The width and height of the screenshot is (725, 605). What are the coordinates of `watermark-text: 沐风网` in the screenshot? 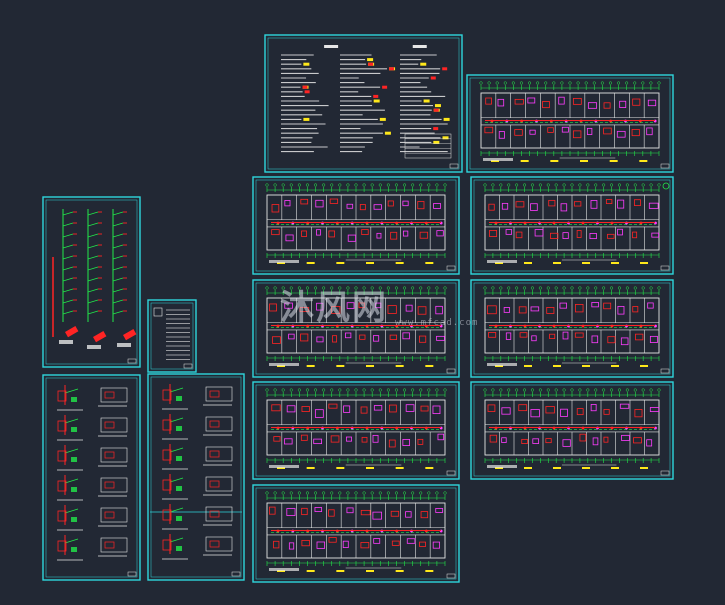 It's located at (334, 308).